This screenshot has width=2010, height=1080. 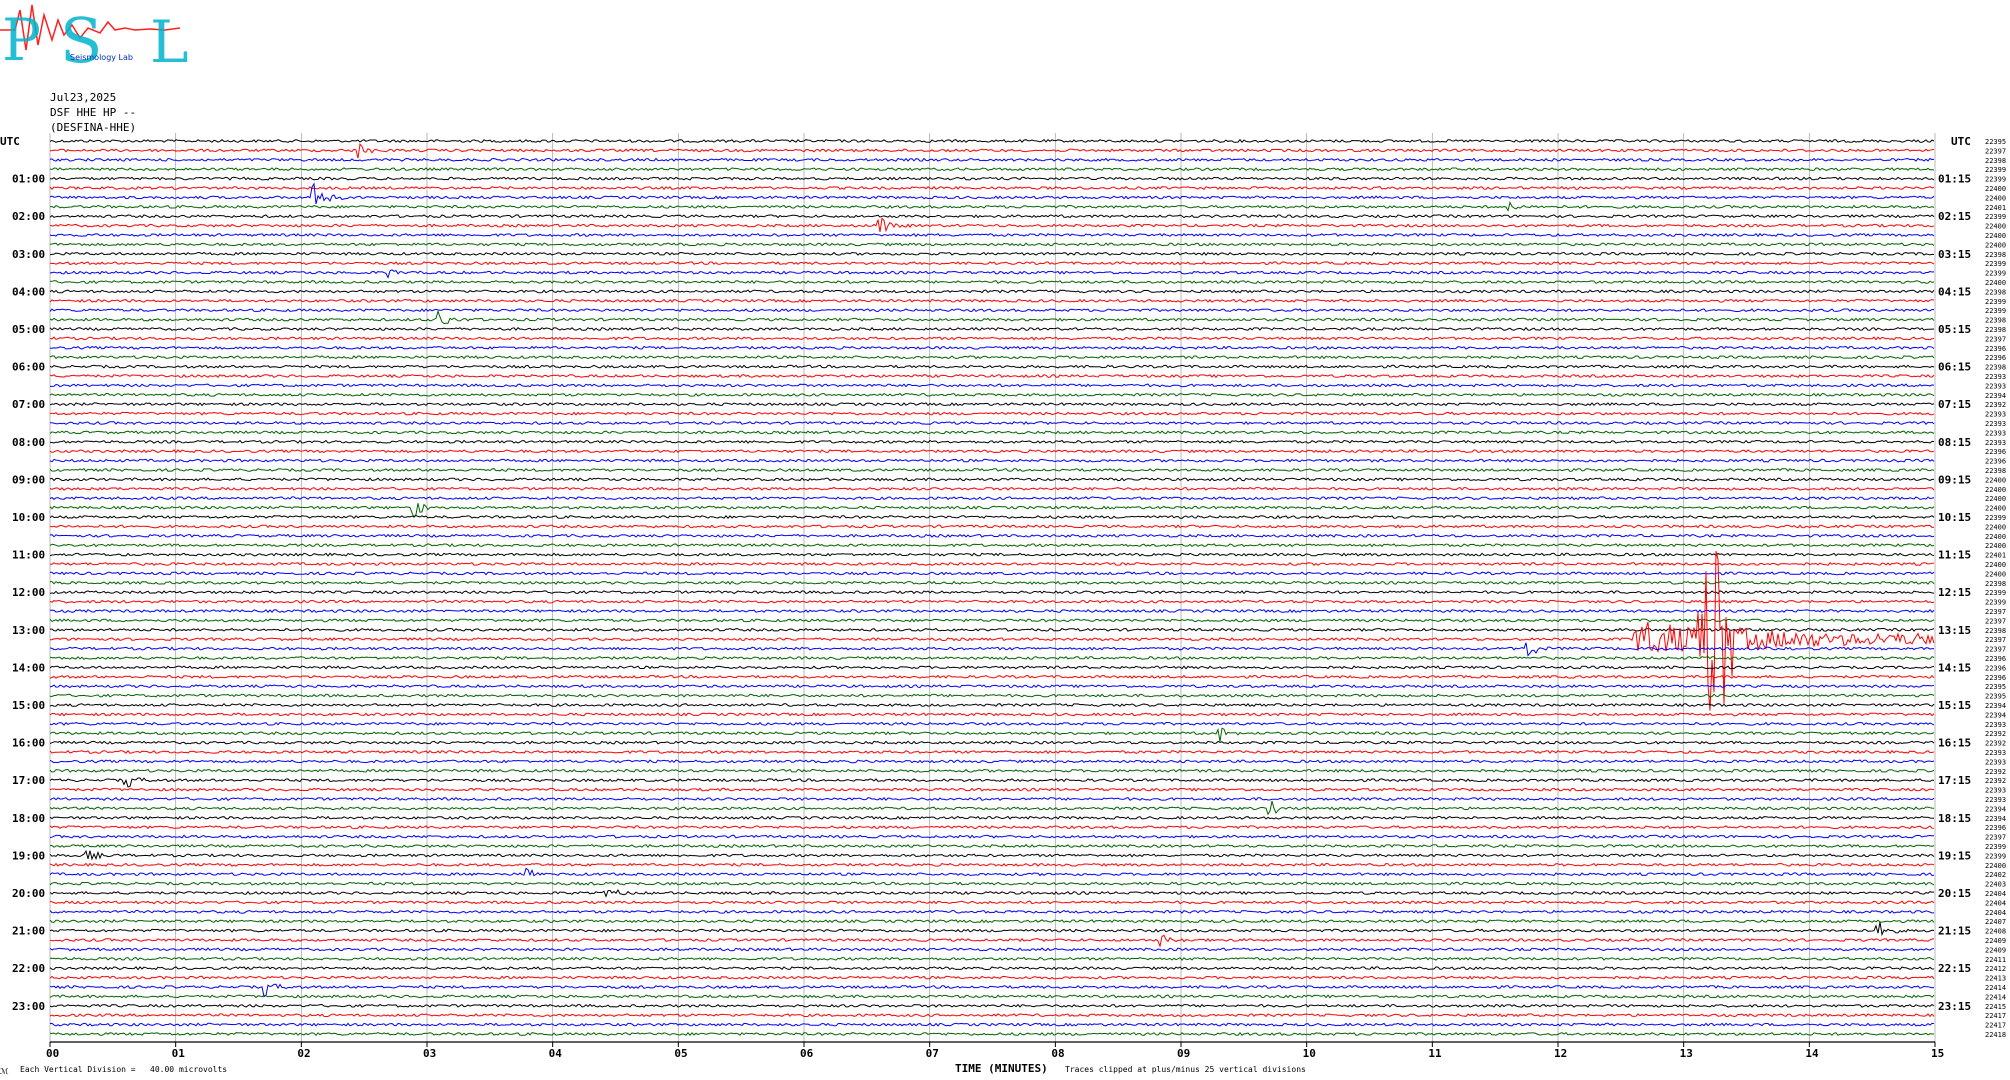 I want to click on left-hour-label: 18:00, so click(x=28, y=818).